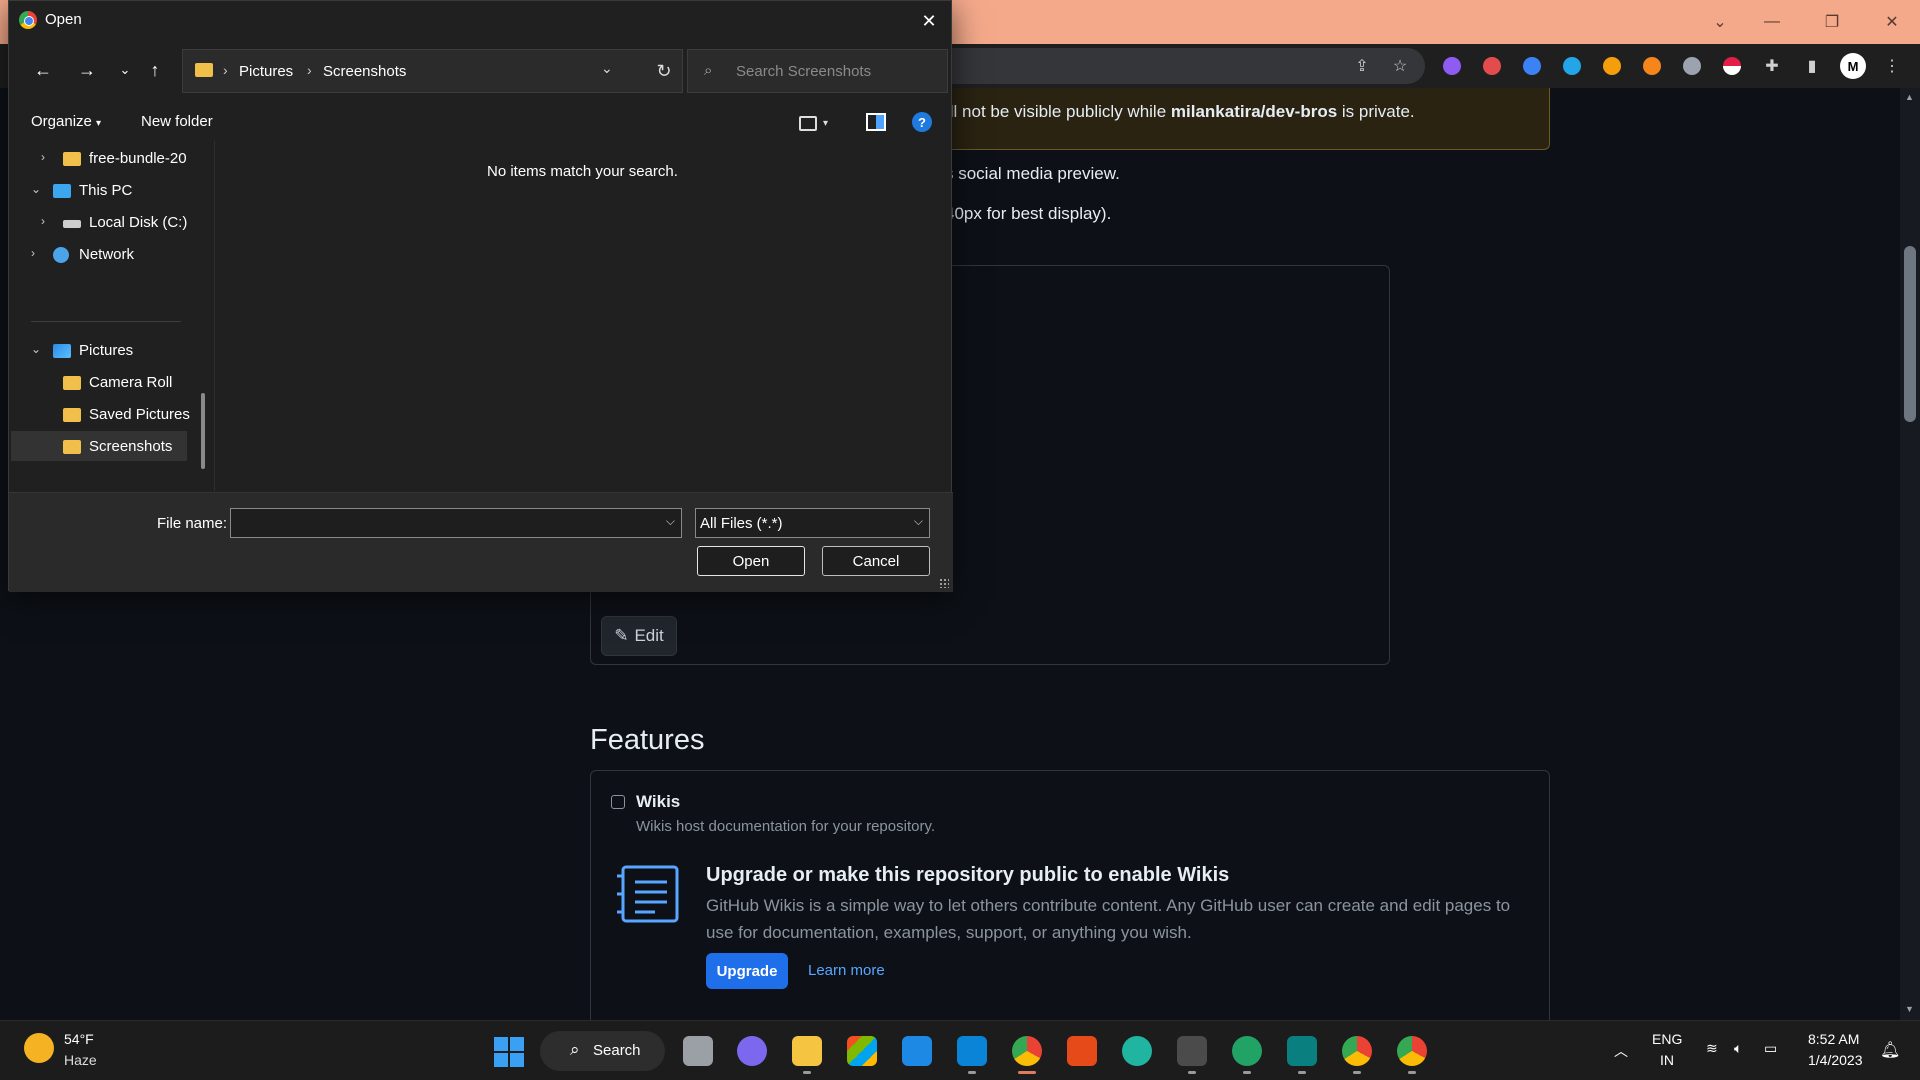 This screenshot has width=1920, height=1080. Describe the element at coordinates (1667, 1039) in the screenshot. I see `input-language: ENG` at that location.